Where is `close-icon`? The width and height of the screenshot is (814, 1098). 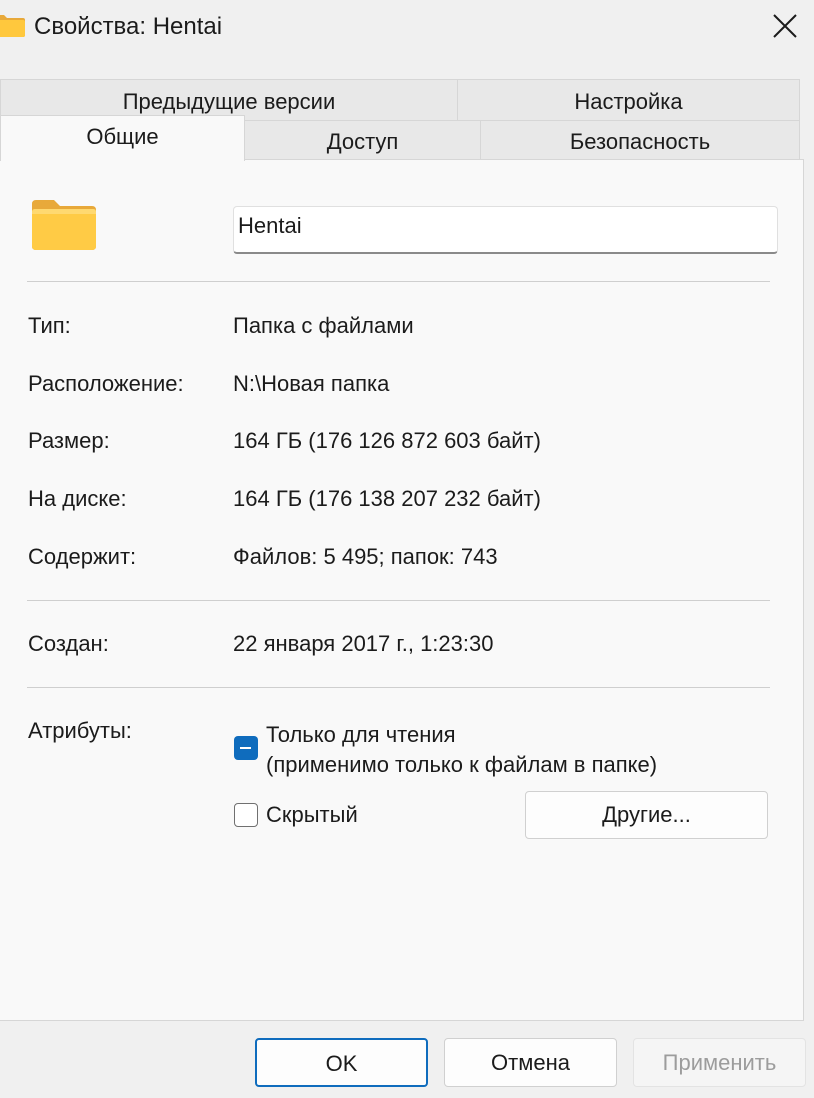 close-icon is located at coordinates (785, 26).